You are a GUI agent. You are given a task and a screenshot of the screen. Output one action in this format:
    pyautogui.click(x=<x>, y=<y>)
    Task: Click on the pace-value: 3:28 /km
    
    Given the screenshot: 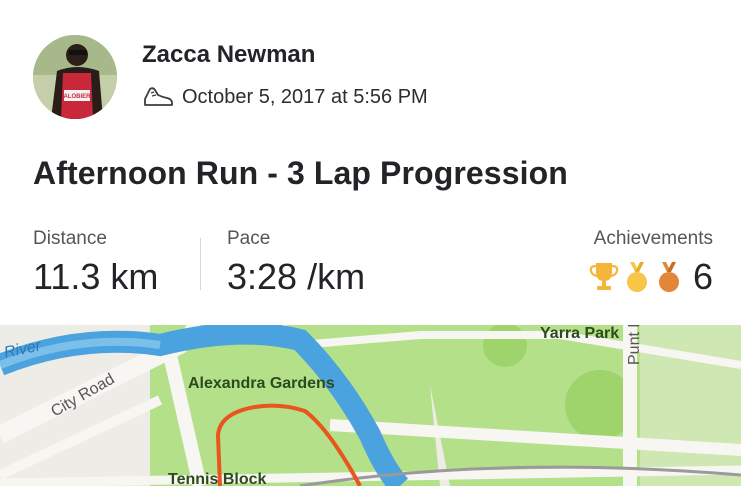 What is the action you would take?
    pyautogui.click(x=296, y=276)
    